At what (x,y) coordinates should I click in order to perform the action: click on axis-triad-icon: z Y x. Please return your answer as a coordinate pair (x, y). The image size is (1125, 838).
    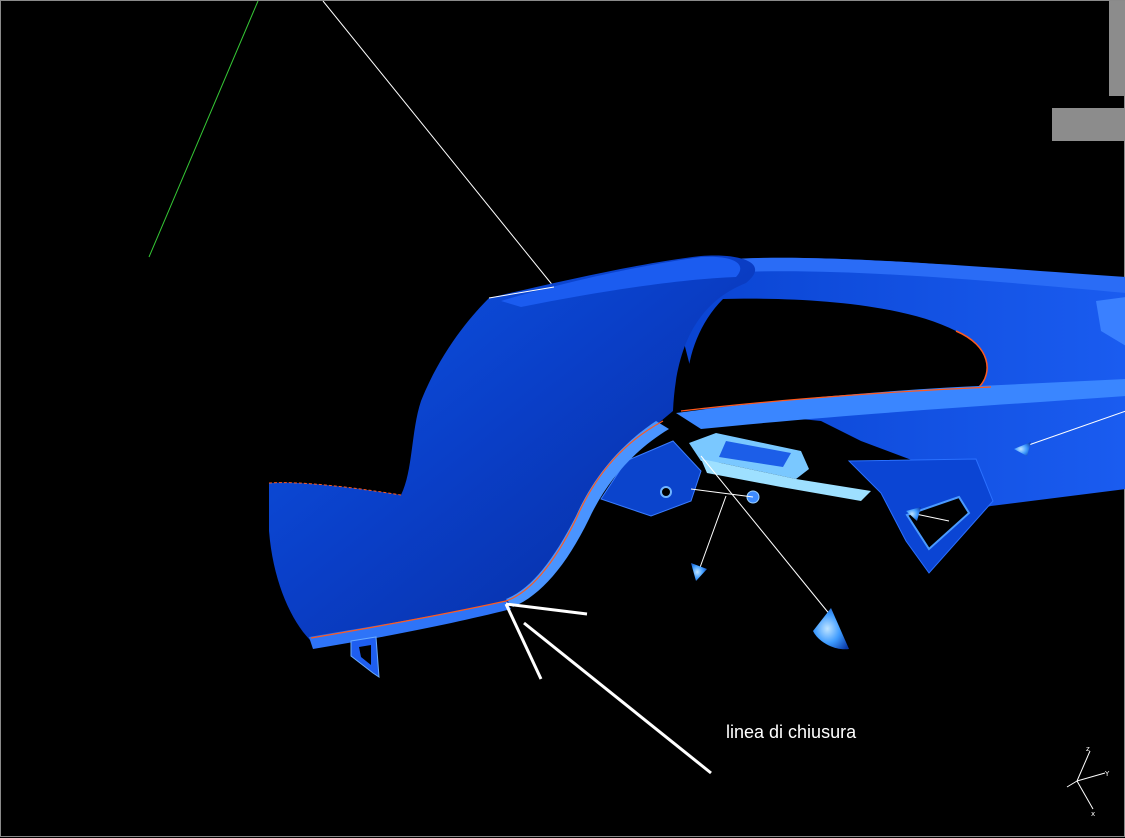
    Looking at the image, I should click on (1088, 781).